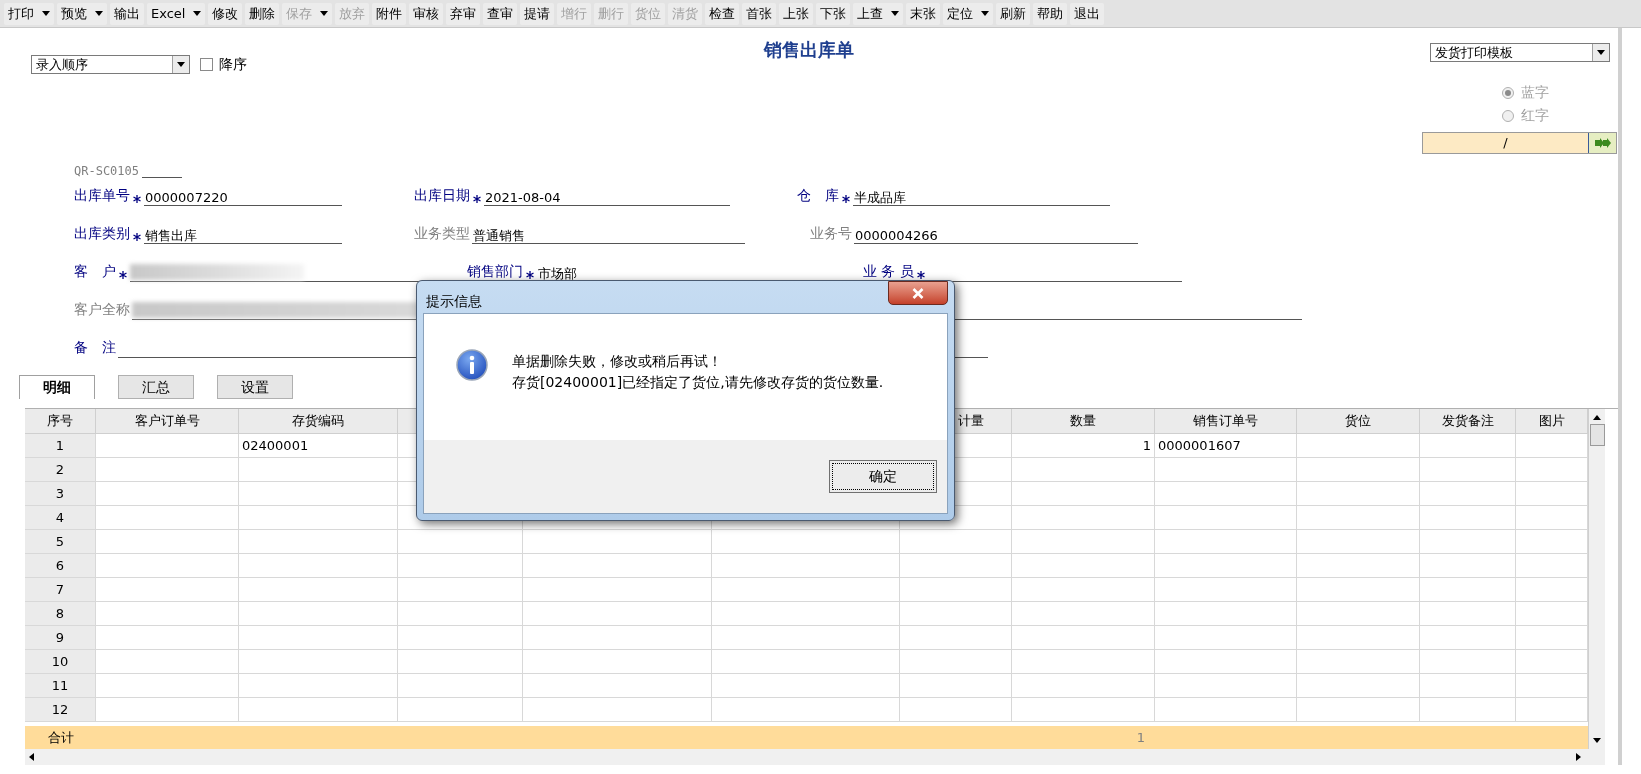 The height and width of the screenshot is (774, 1641). I want to click on field-label: 仓 库, so click(818, 195).